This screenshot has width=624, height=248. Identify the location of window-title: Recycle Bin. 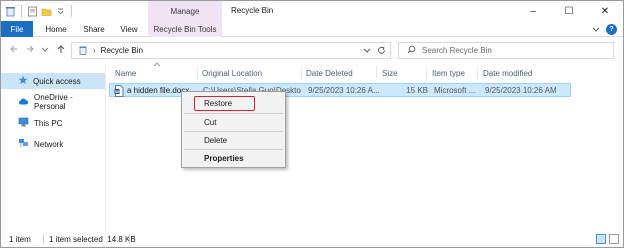
(252, 10).